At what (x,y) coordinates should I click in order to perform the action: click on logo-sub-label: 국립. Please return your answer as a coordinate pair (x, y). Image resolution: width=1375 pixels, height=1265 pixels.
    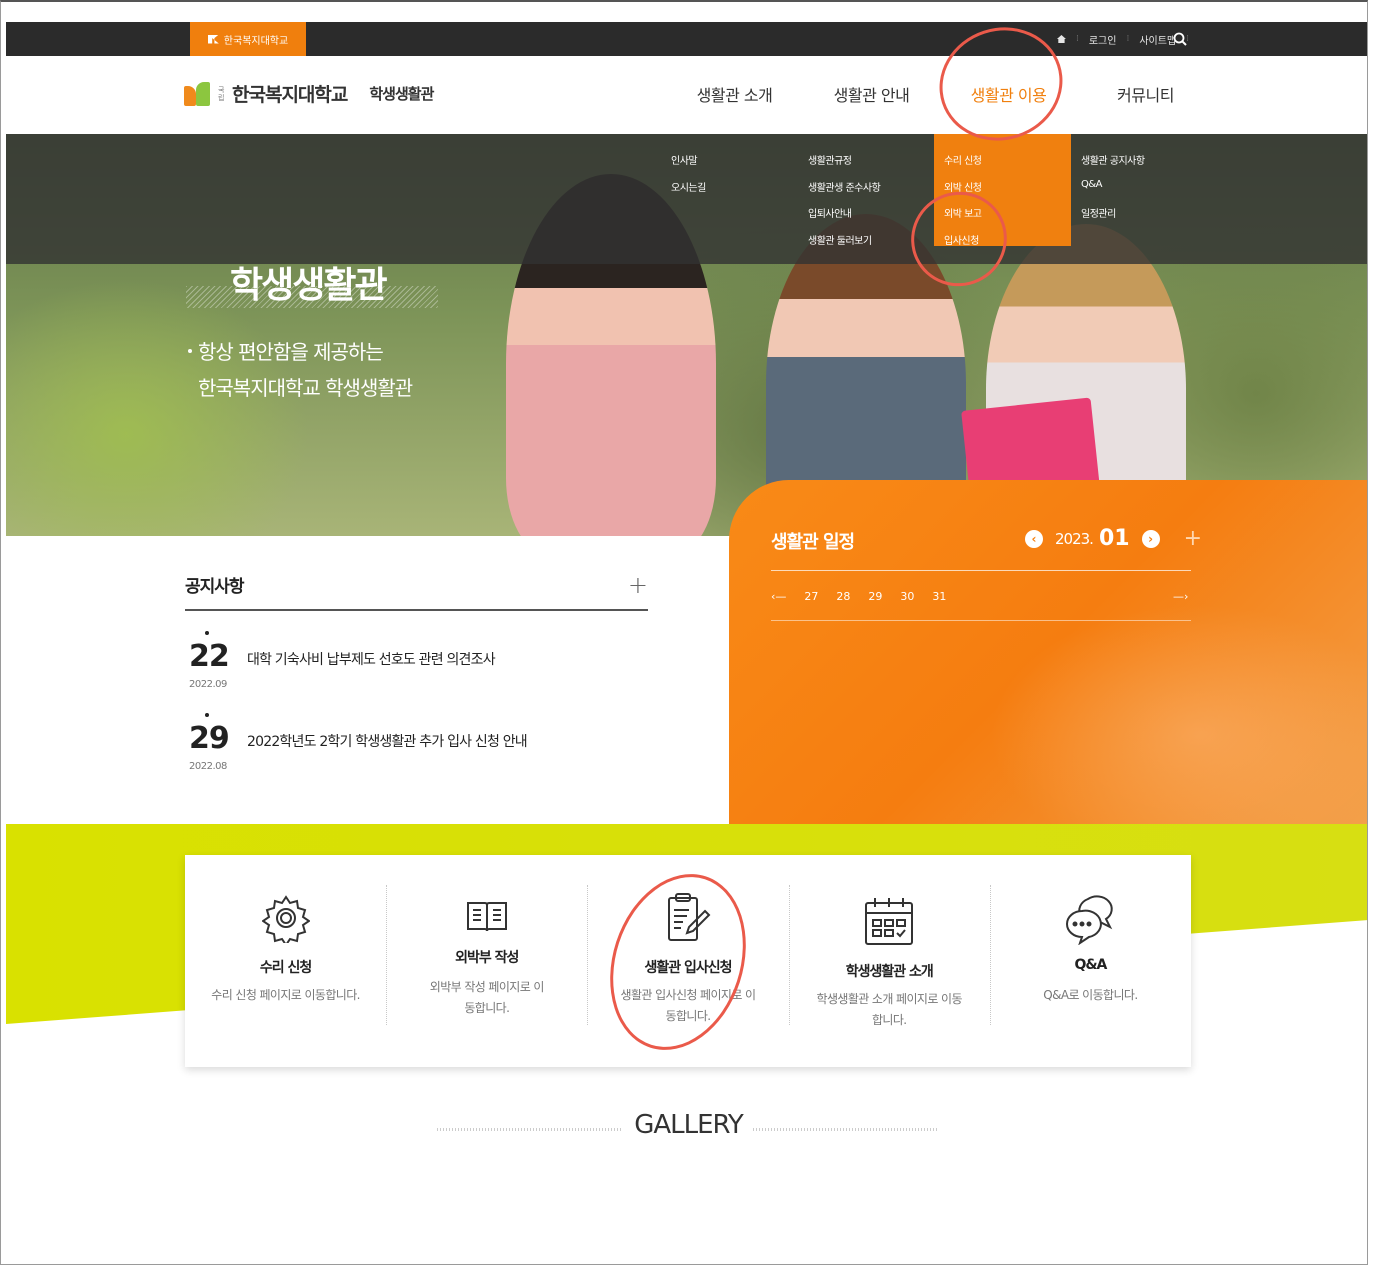
    Looking at the image, I should click on (221, 93).